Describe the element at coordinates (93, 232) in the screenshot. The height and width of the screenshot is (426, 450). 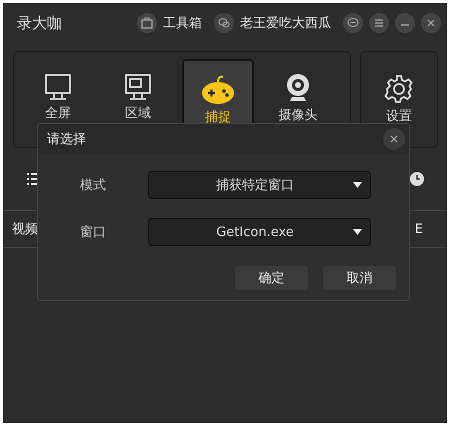
I see `field-label: 窗口` at that location.